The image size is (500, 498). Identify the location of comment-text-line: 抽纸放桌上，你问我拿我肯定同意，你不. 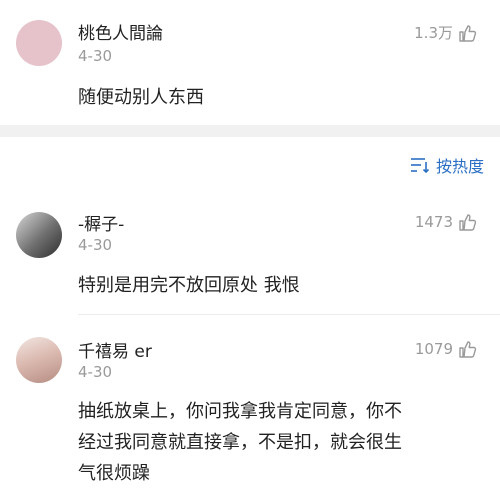
(240, 411).